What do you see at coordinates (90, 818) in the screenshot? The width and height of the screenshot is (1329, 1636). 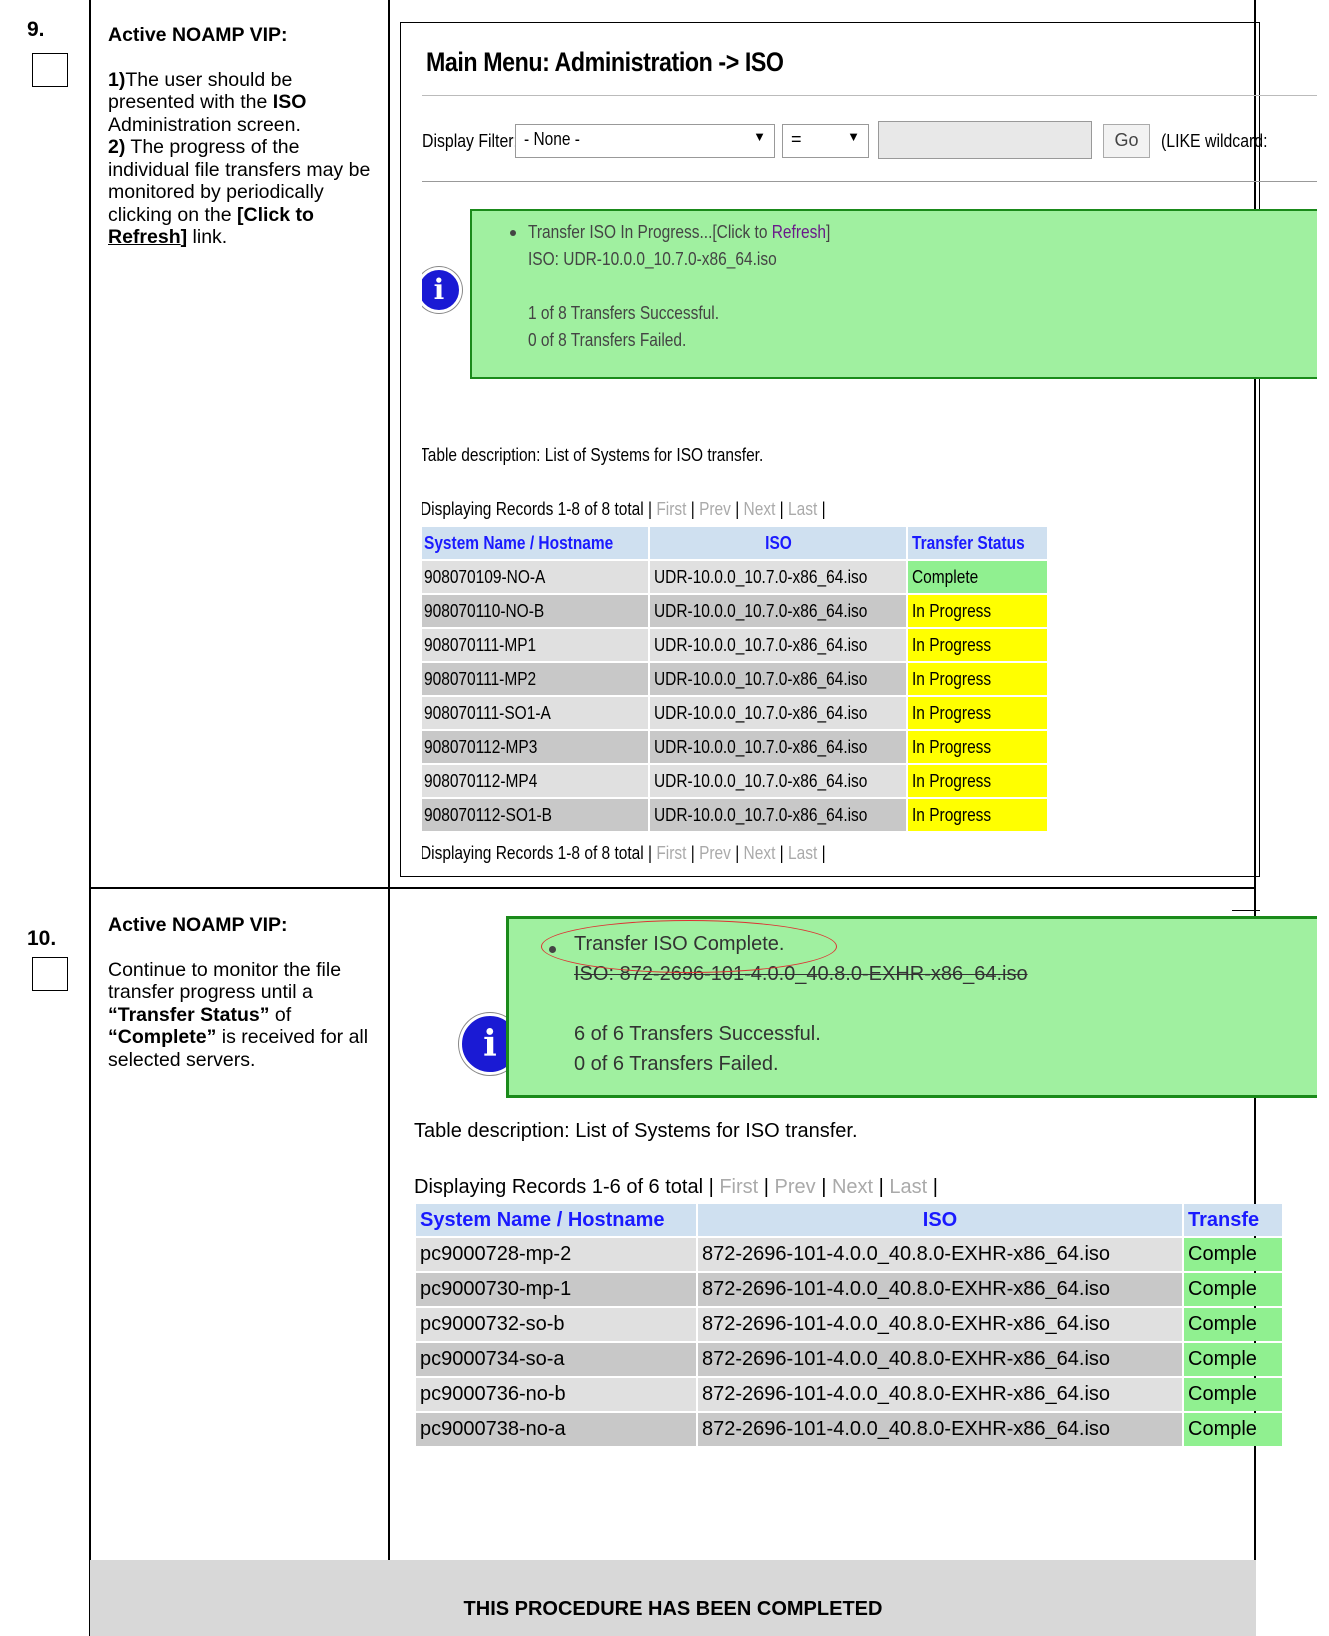 I see `table-border-left` at bounding box center [90, 818].